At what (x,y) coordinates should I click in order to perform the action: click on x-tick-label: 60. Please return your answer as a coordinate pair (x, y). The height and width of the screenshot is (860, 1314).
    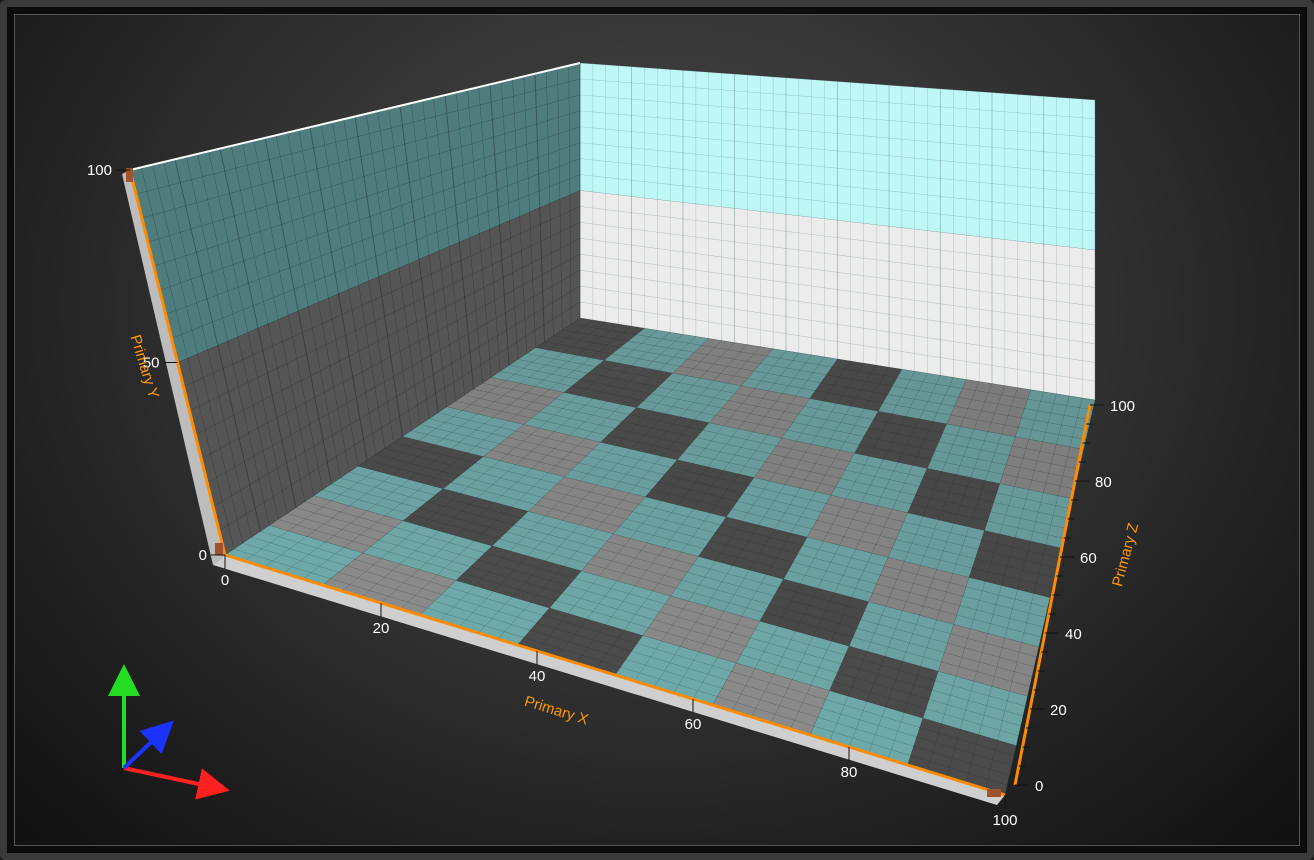
    Looking at the image, I should click on (693, 724).